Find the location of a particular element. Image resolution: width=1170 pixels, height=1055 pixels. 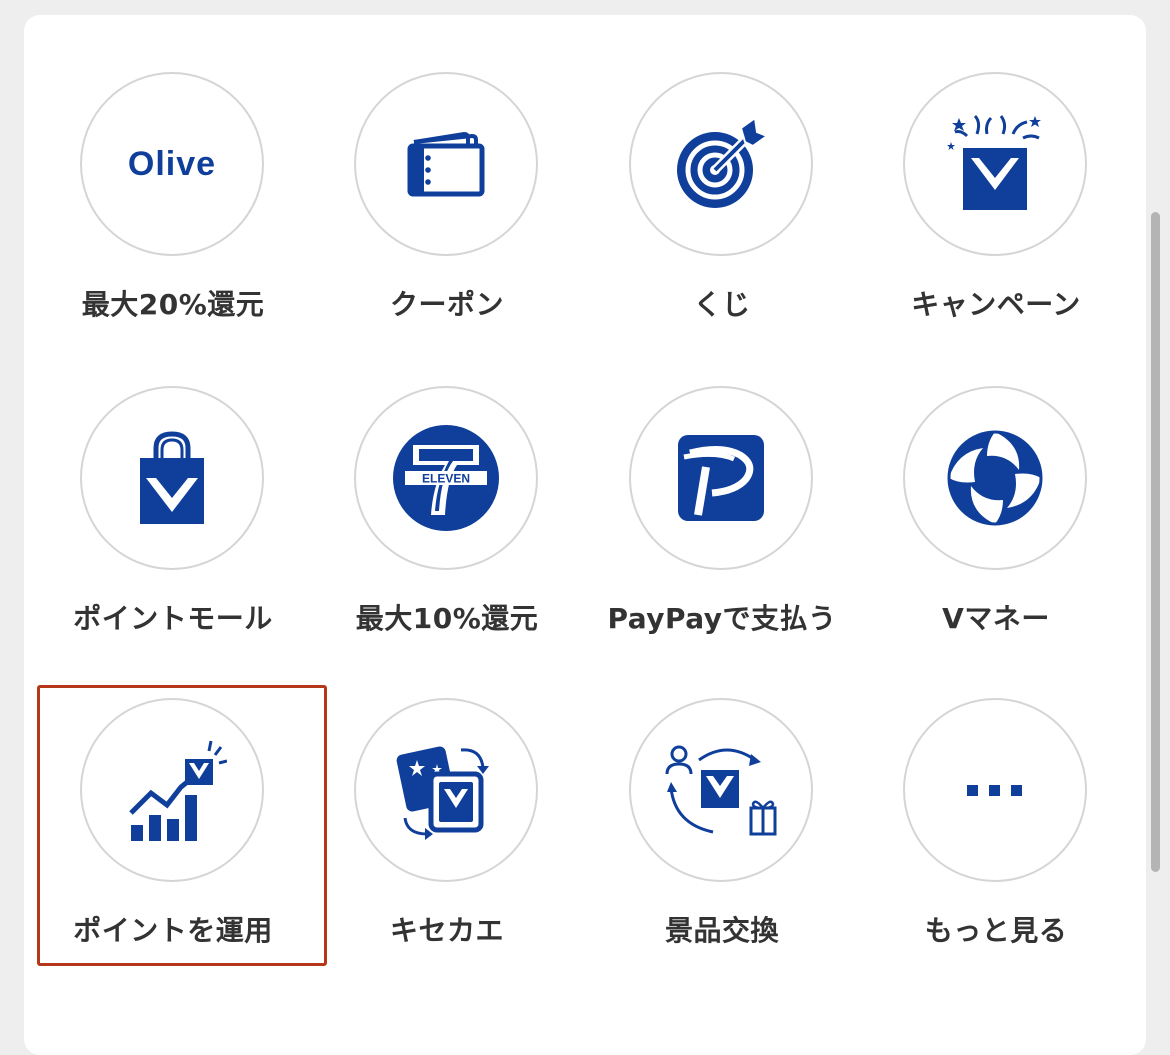

menu-item-label: クーポン is located at coordinates (446, 304).